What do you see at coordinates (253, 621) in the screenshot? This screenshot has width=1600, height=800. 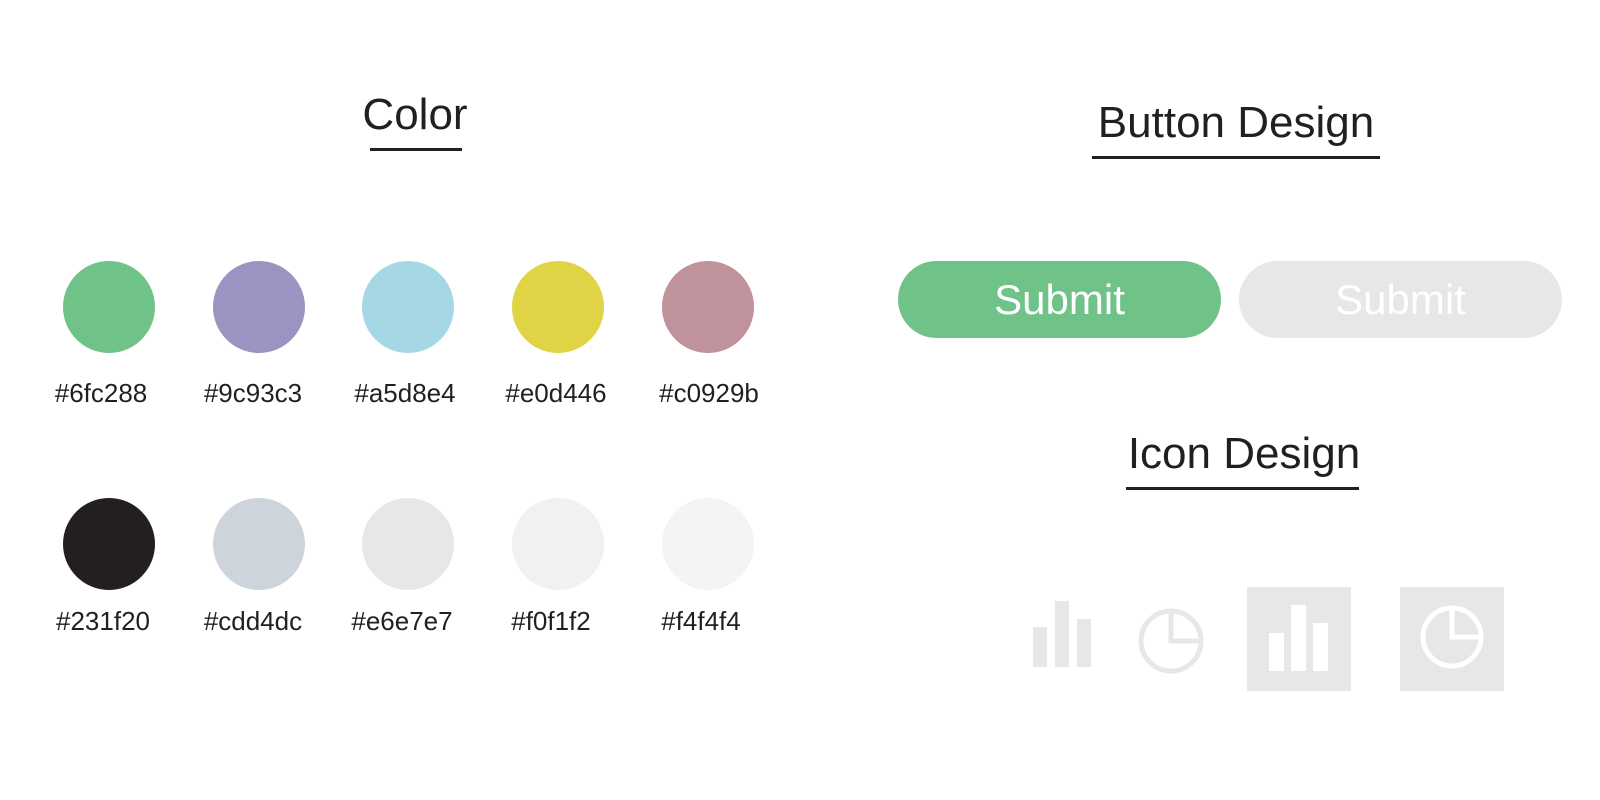 I see `swatch-label-gray-blue: #cdd4dc` at bounding box center [253, 621].